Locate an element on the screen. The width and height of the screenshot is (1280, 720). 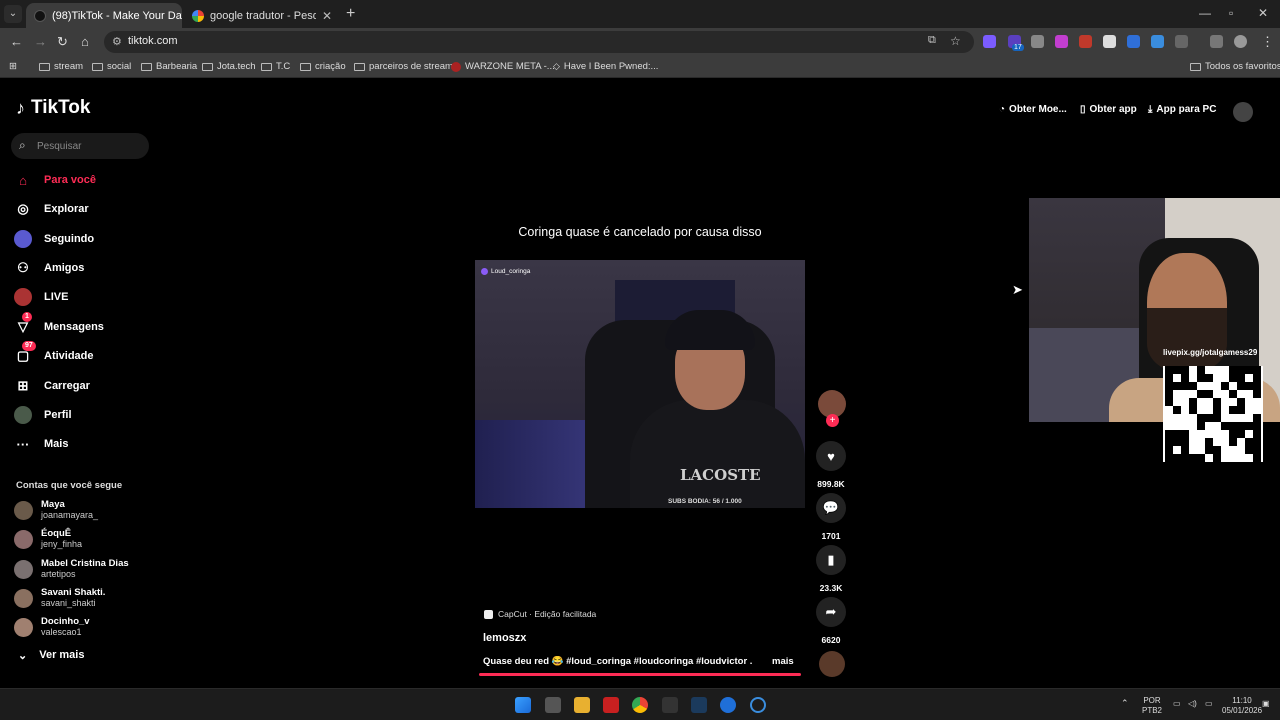
volume-icon: ◁) is located at coordinates (1192, 704).